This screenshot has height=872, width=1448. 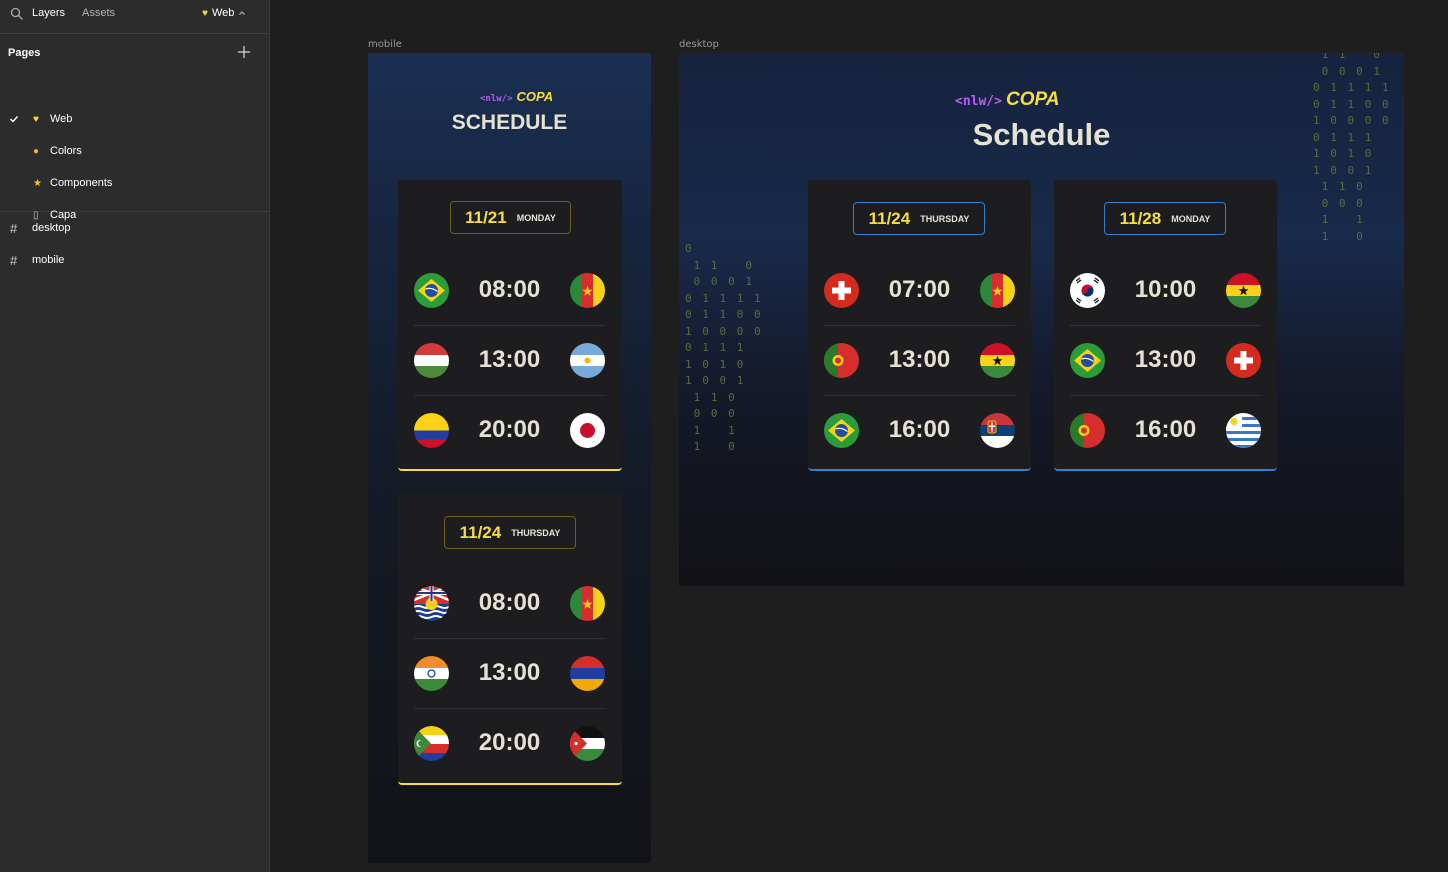 What do you see at coordinates (997, 430) in the screenshot?
I see `serbia-flag-icon` at bounding box center [997, 430].